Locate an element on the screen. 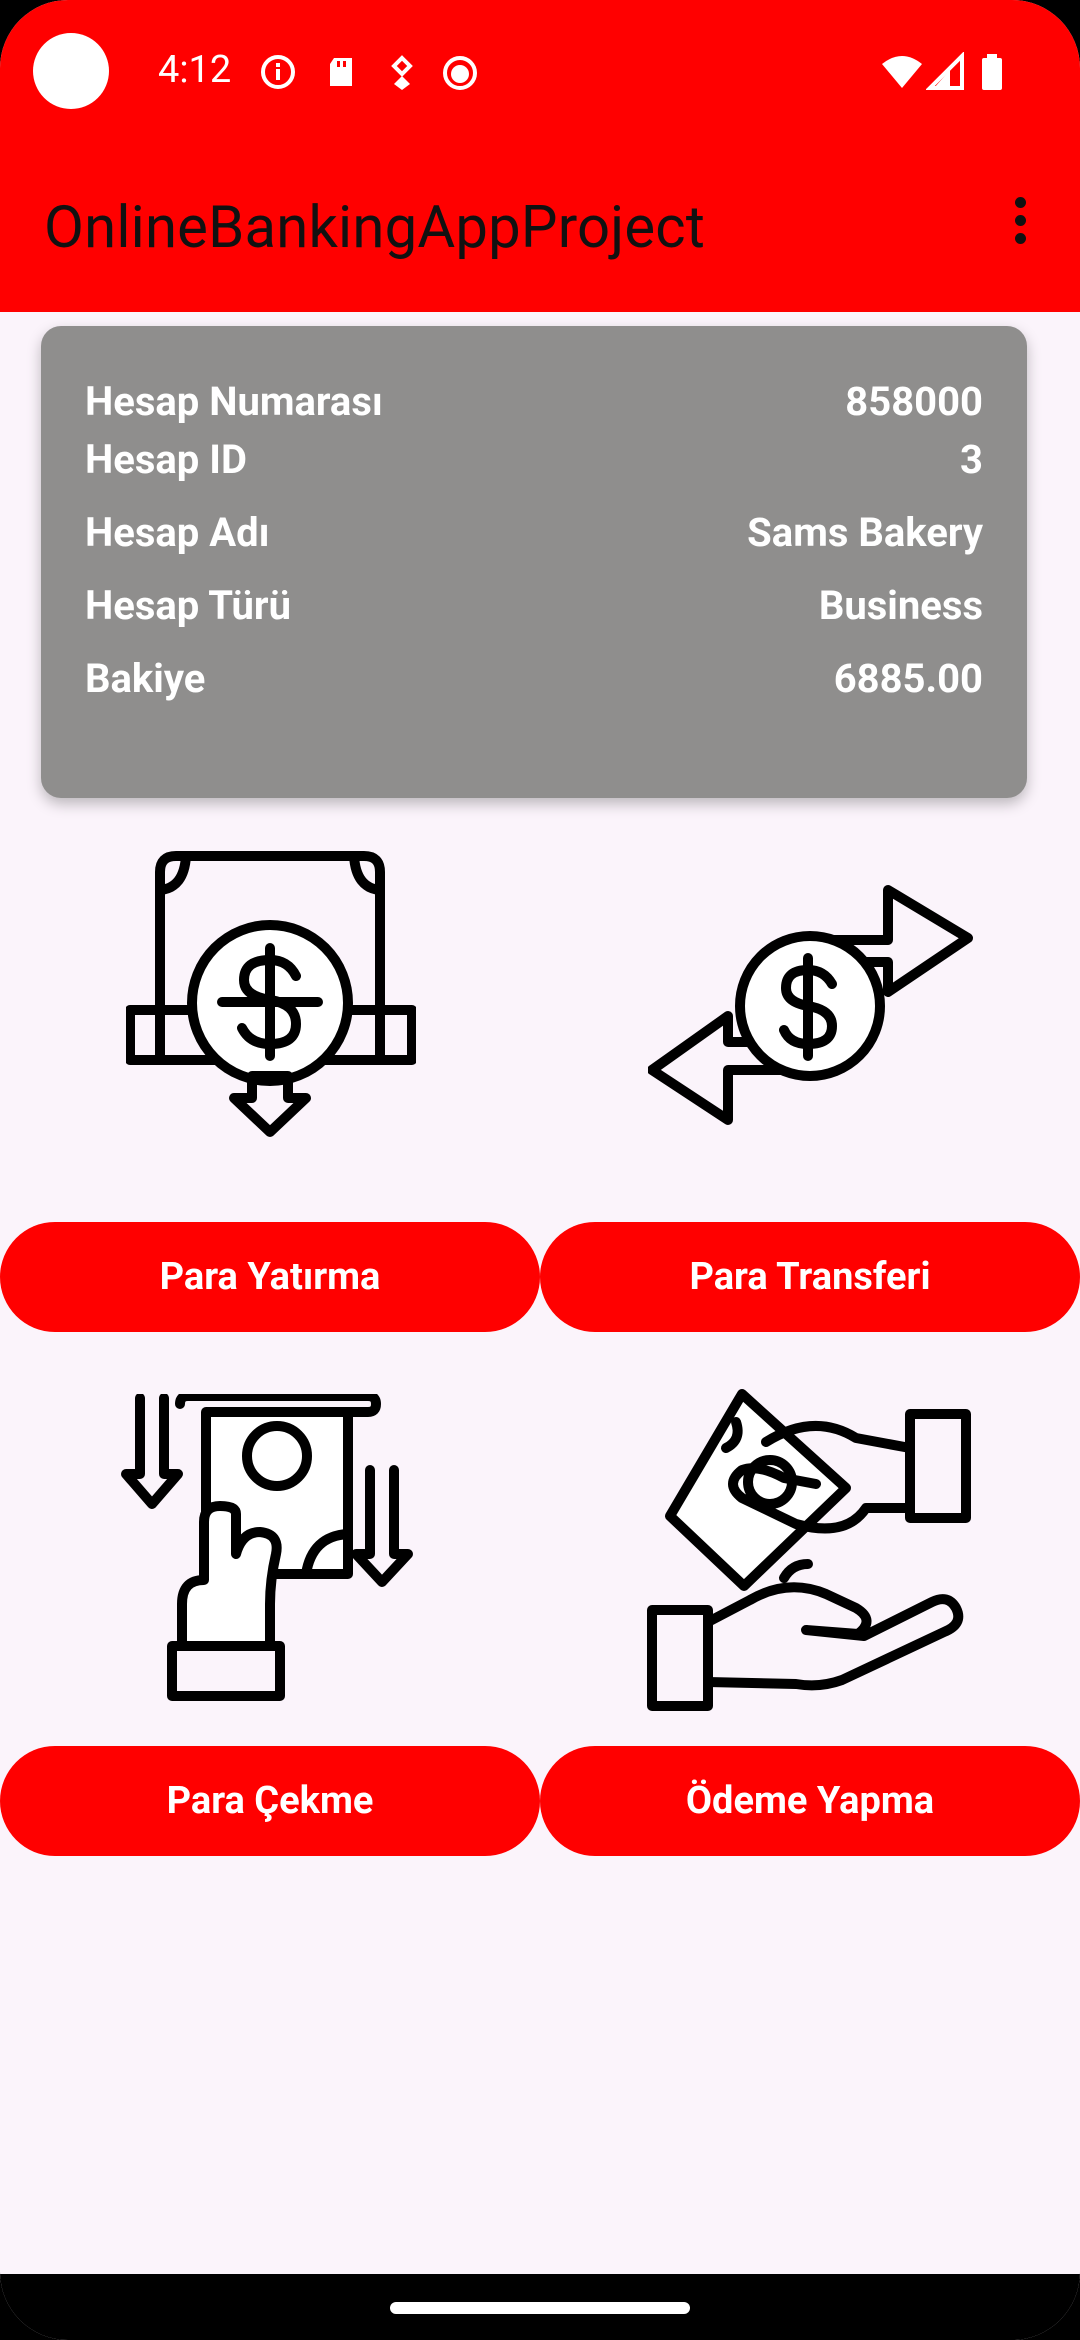 The image size is (1080, 2340). wifi-icon is located at coordinates (902, 72).